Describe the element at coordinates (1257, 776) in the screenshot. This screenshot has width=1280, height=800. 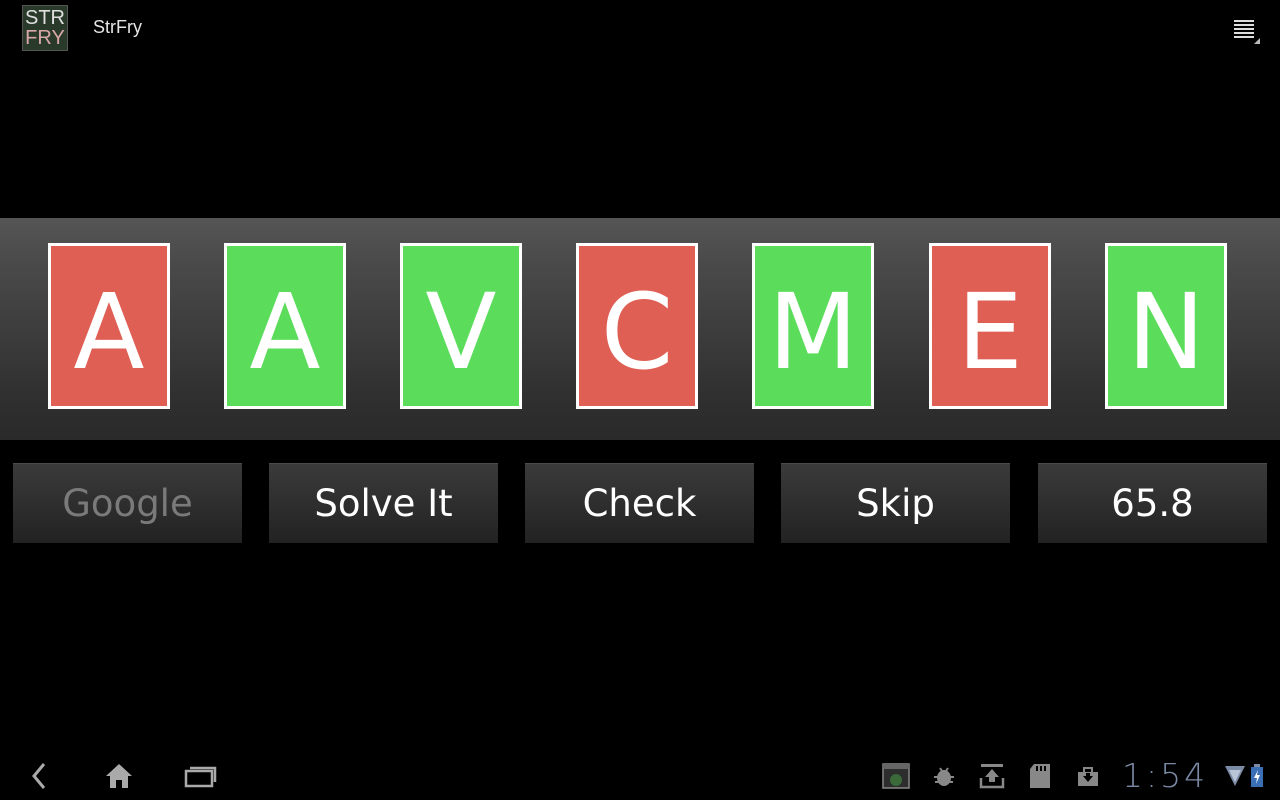
I see `battery-charging-icon` at that location.